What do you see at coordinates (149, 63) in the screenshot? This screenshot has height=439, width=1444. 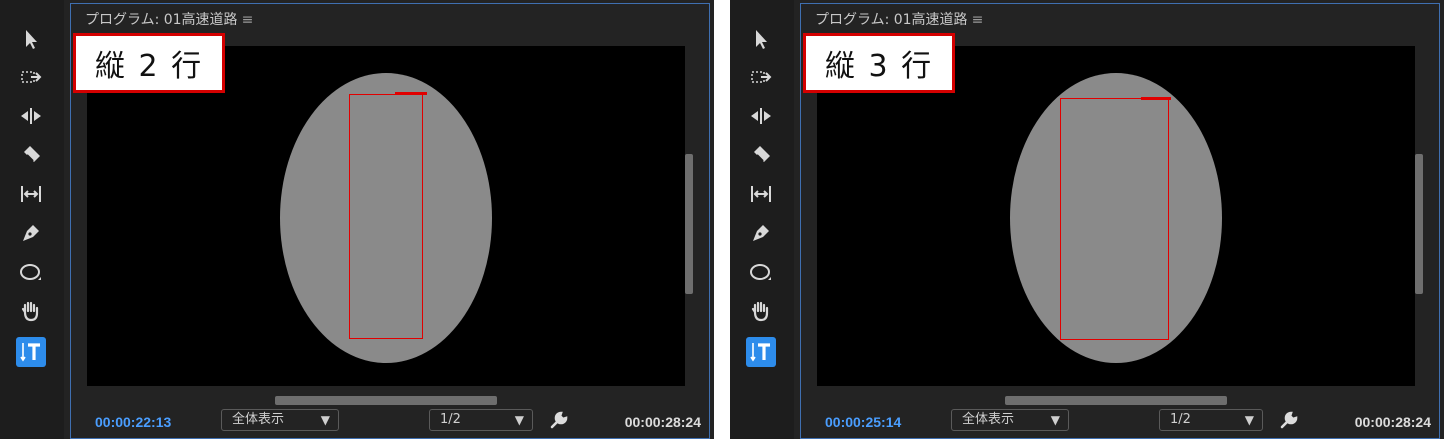 I see `annotation-label: 縦 2 行` at bounding box center [149, 63].